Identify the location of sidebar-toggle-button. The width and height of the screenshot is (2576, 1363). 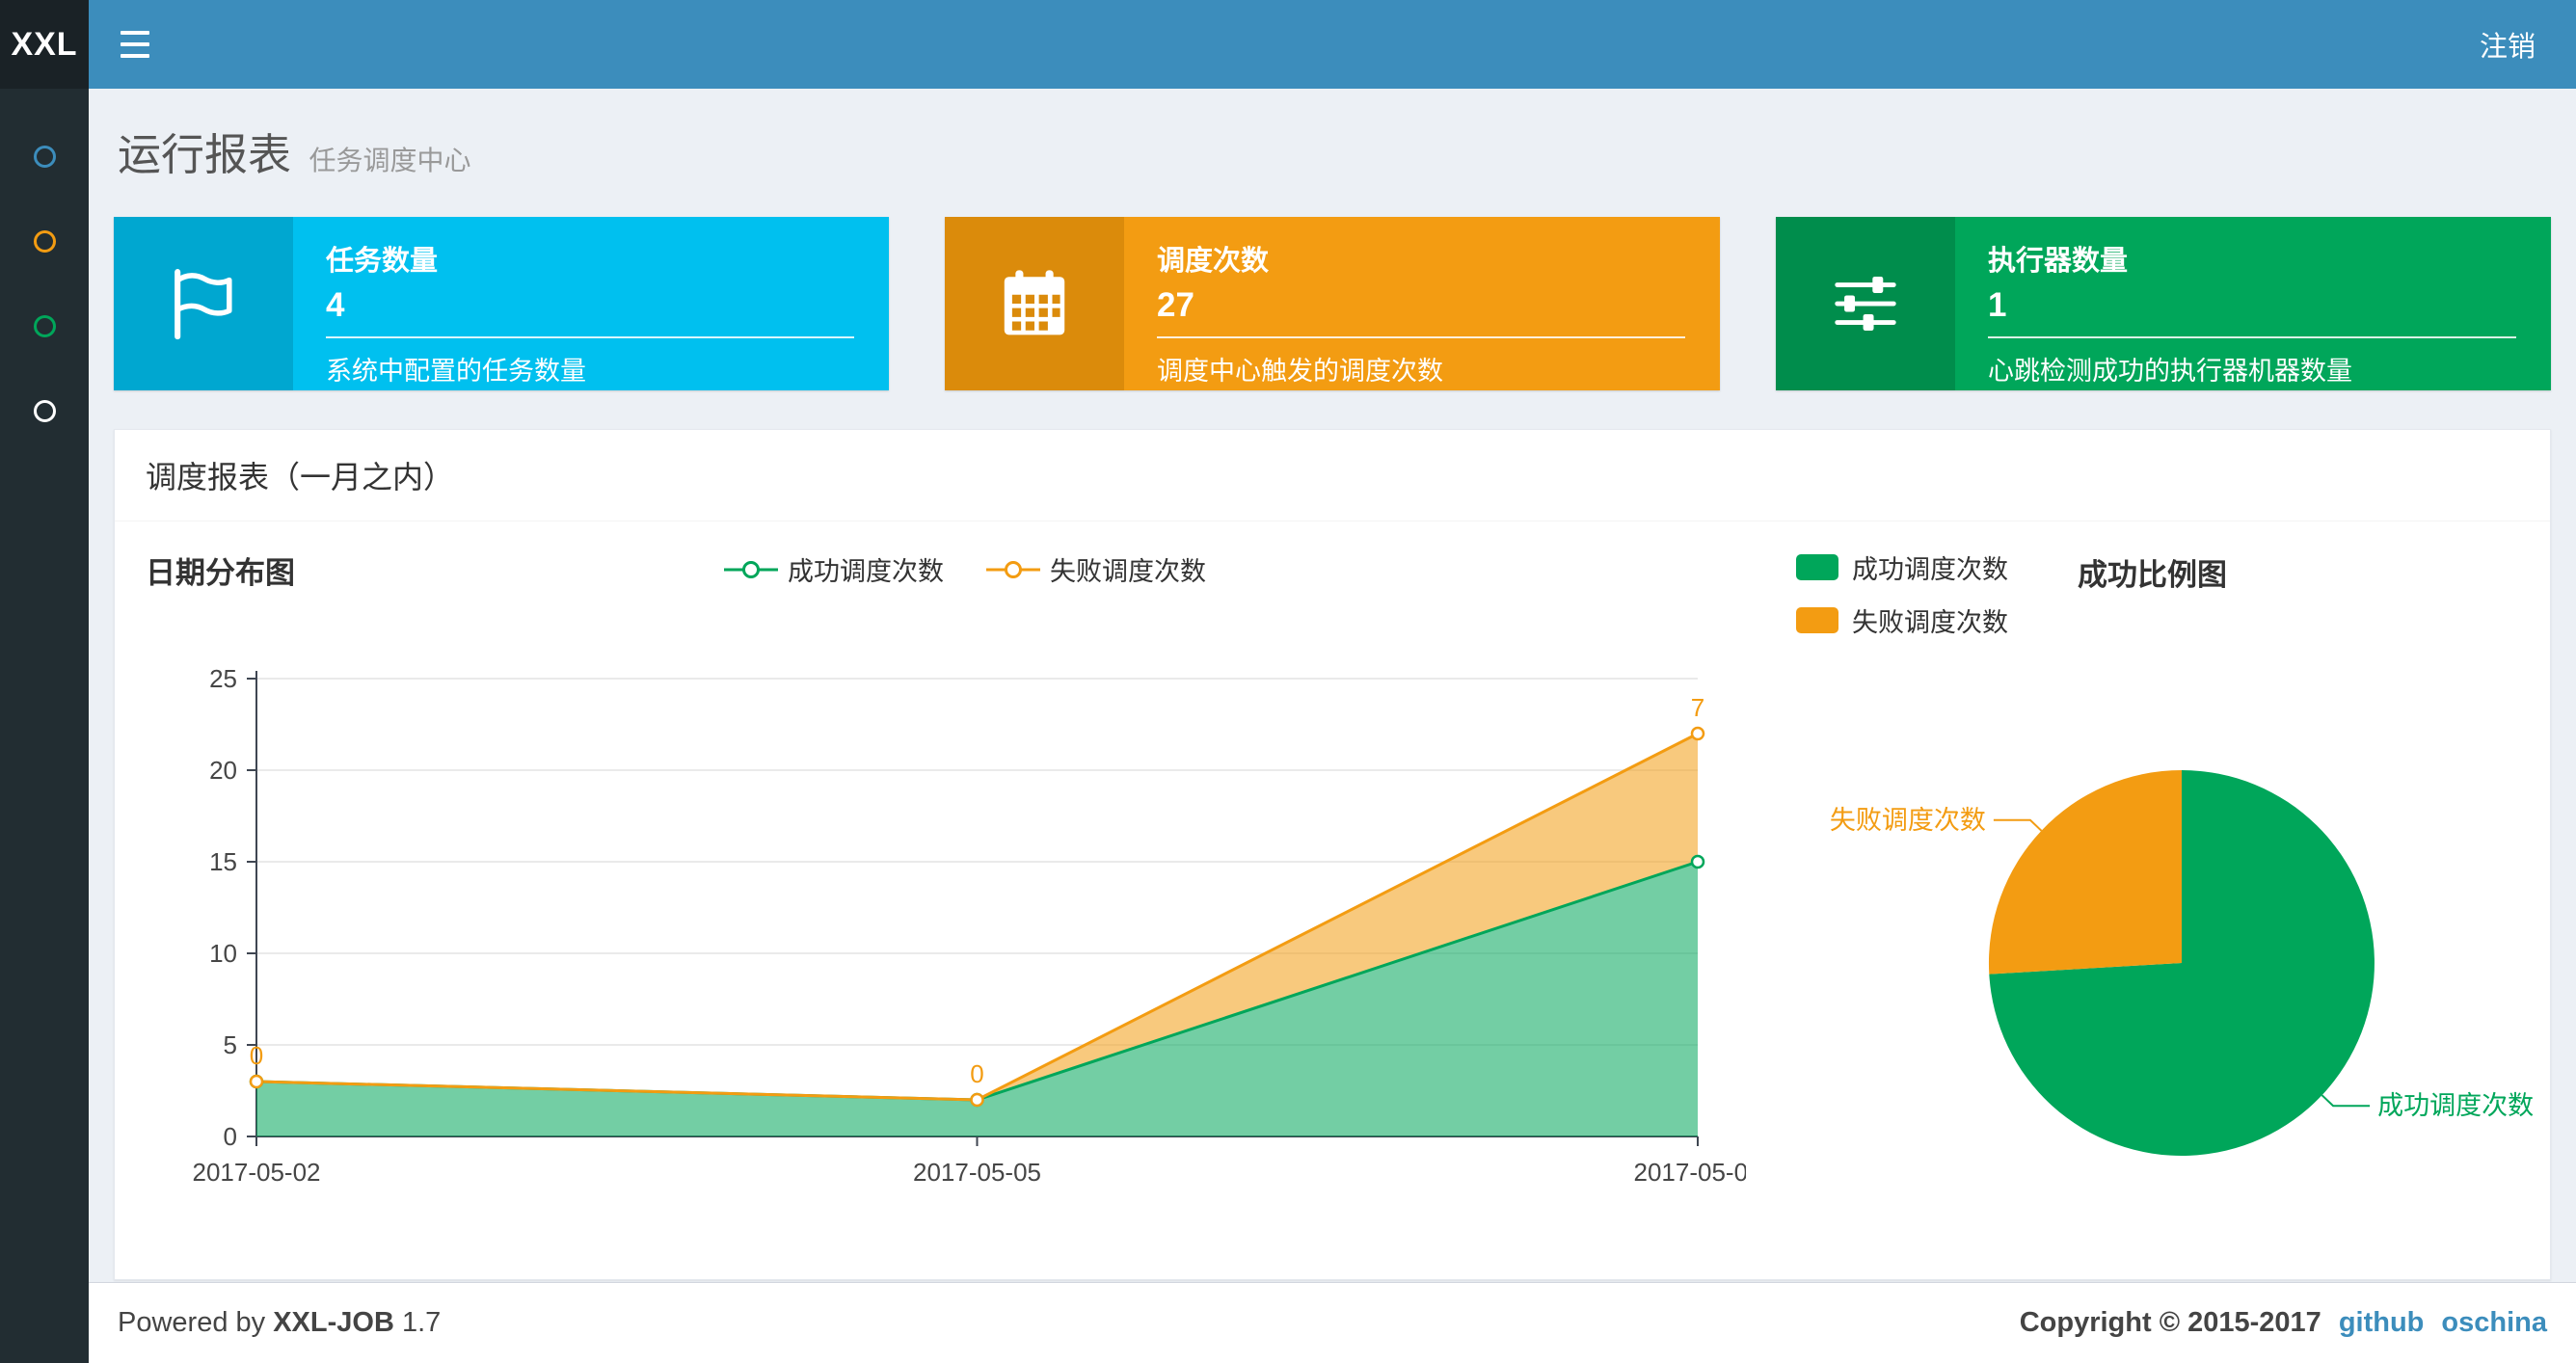
(135, 44).